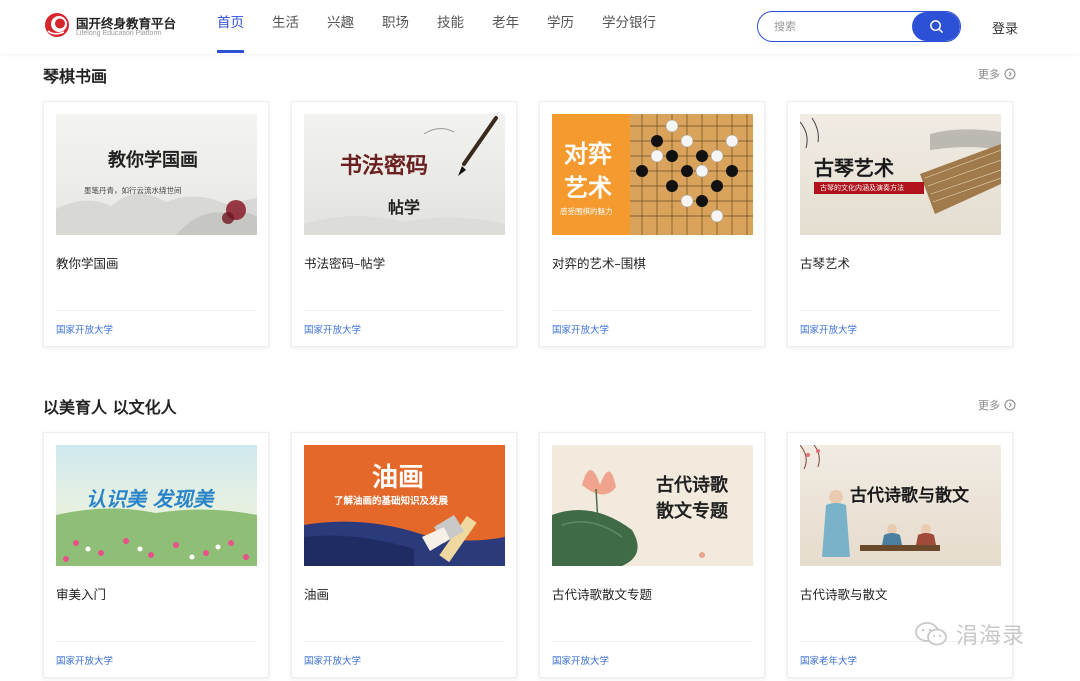 This screenshot has height=681, width=1080. Describe the element at coordinates (586, 211) in the screenshot. I see `thumb-subtitle: 感受围棋的魅力` at that location.